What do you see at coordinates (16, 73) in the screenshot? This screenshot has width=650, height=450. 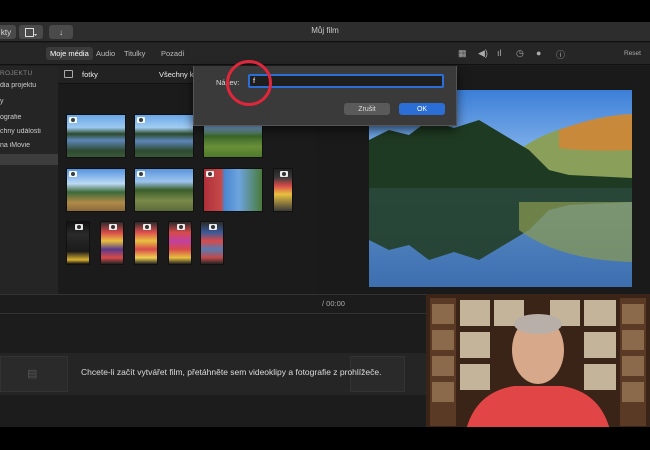 I see `sidebar-heading: ROJEKTU` at bounding box center [16, 73].